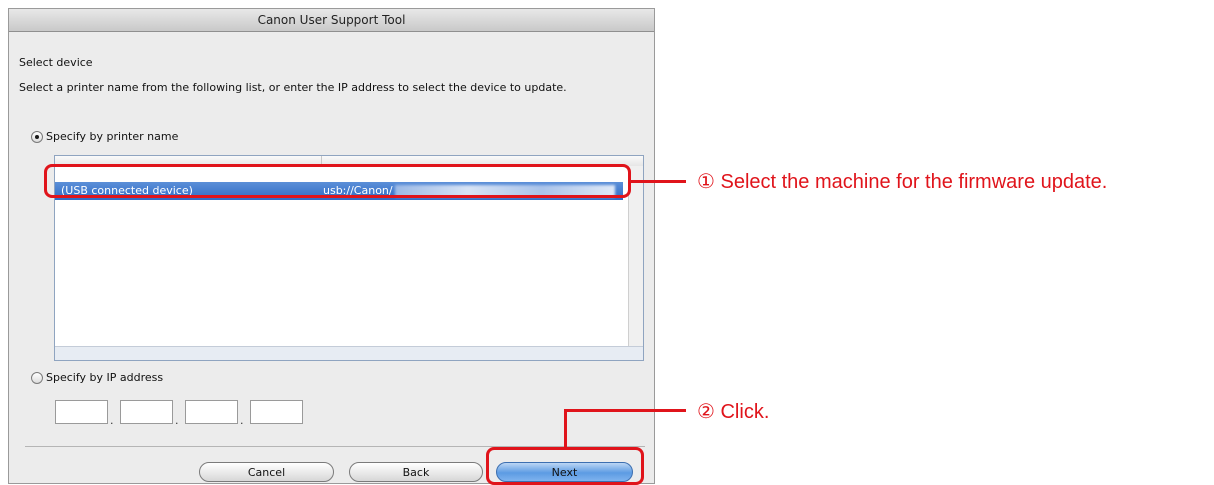  I want to click on printer-name-radio-label: Specify by printer name, so click(112, 136).